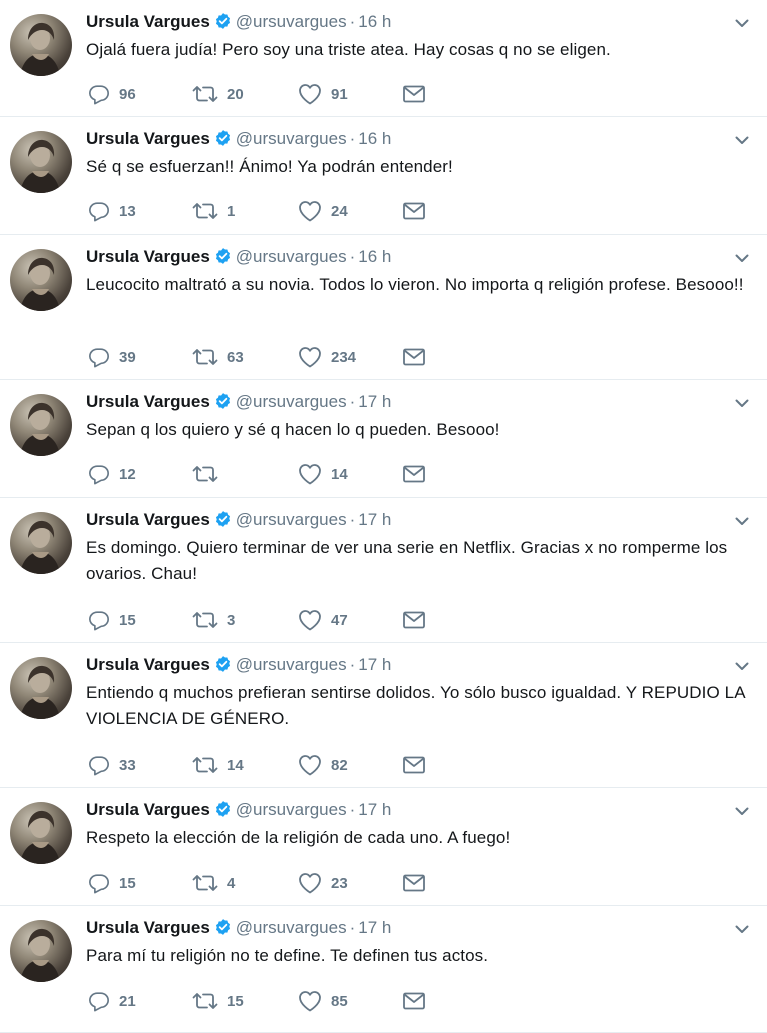  What do you see at coordinates (350, 357) in the screenshot?
I see `like-button: 234` at bounding box center [350, 357].